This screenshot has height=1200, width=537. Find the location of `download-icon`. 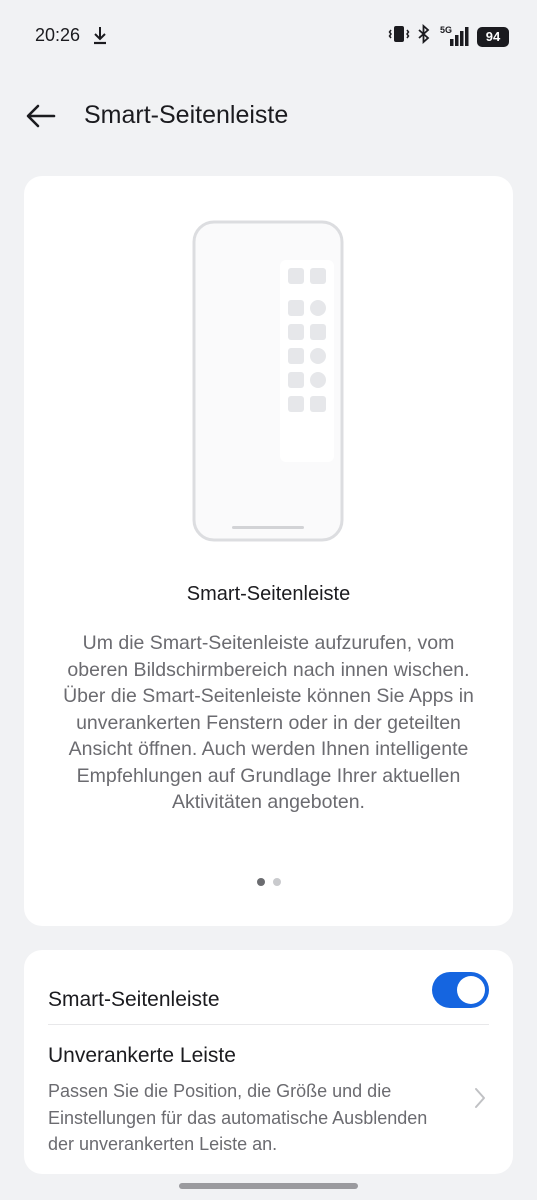

download-icon is located at coordinates (100, 37).